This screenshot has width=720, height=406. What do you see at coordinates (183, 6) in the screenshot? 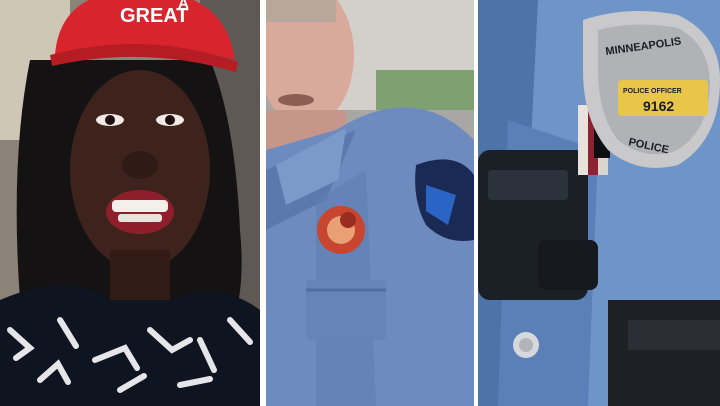
I see `cap-text-partial: A` at bounding box center [183, 6].